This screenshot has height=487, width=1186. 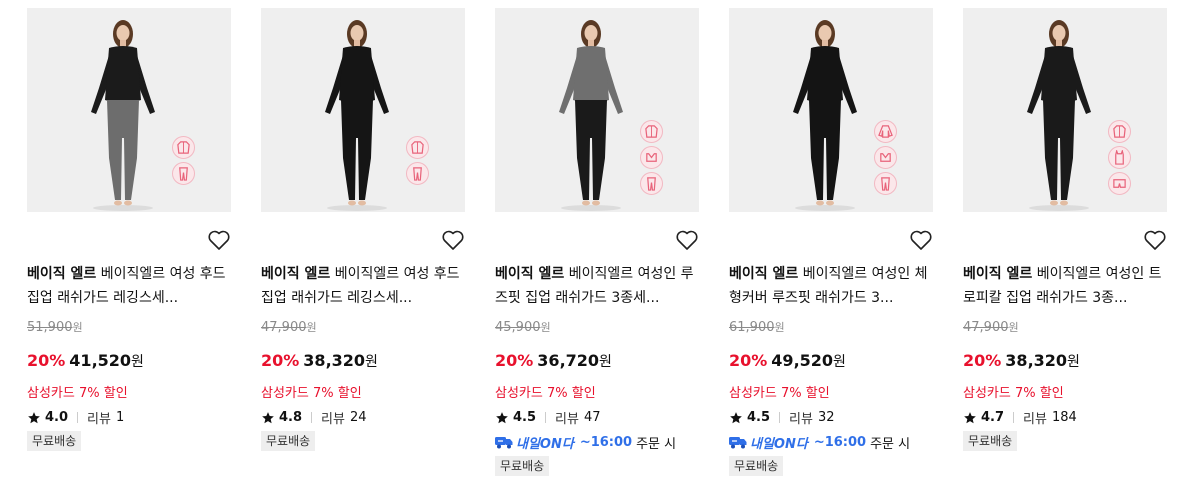 I want to click on sale-price: 20% 36,720원, so click(x=553, y=361).